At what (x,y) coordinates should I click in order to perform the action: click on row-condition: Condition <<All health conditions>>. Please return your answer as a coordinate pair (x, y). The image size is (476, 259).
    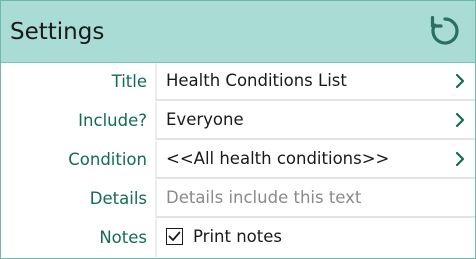
    Looking at the image, I should click on (238, 160).